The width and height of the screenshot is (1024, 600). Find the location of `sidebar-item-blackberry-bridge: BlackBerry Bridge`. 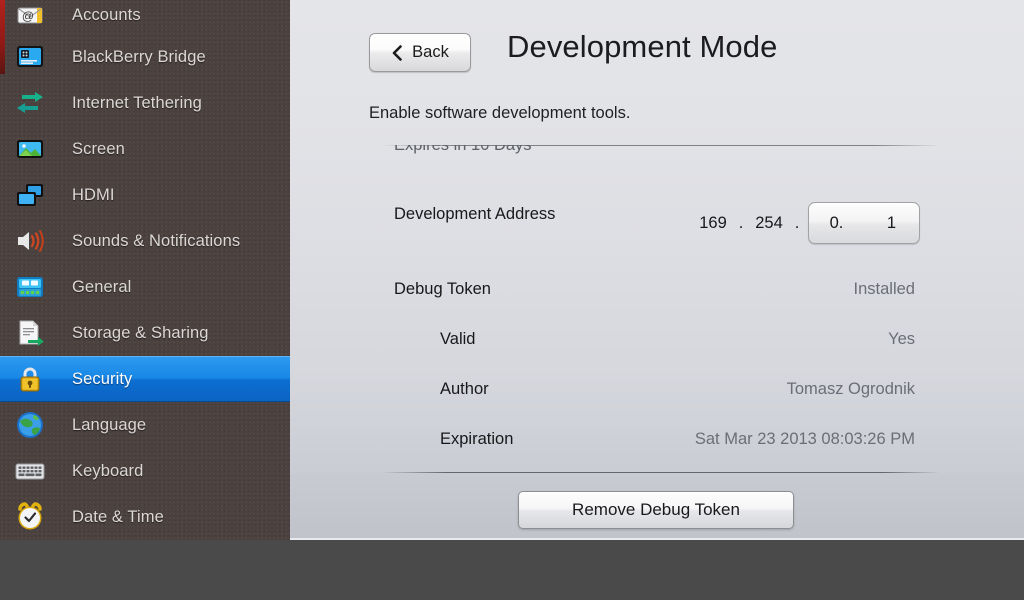

sidebar-item-blackberry-bridge: BlackBerry Bridge is located at coordinates (145, 57).